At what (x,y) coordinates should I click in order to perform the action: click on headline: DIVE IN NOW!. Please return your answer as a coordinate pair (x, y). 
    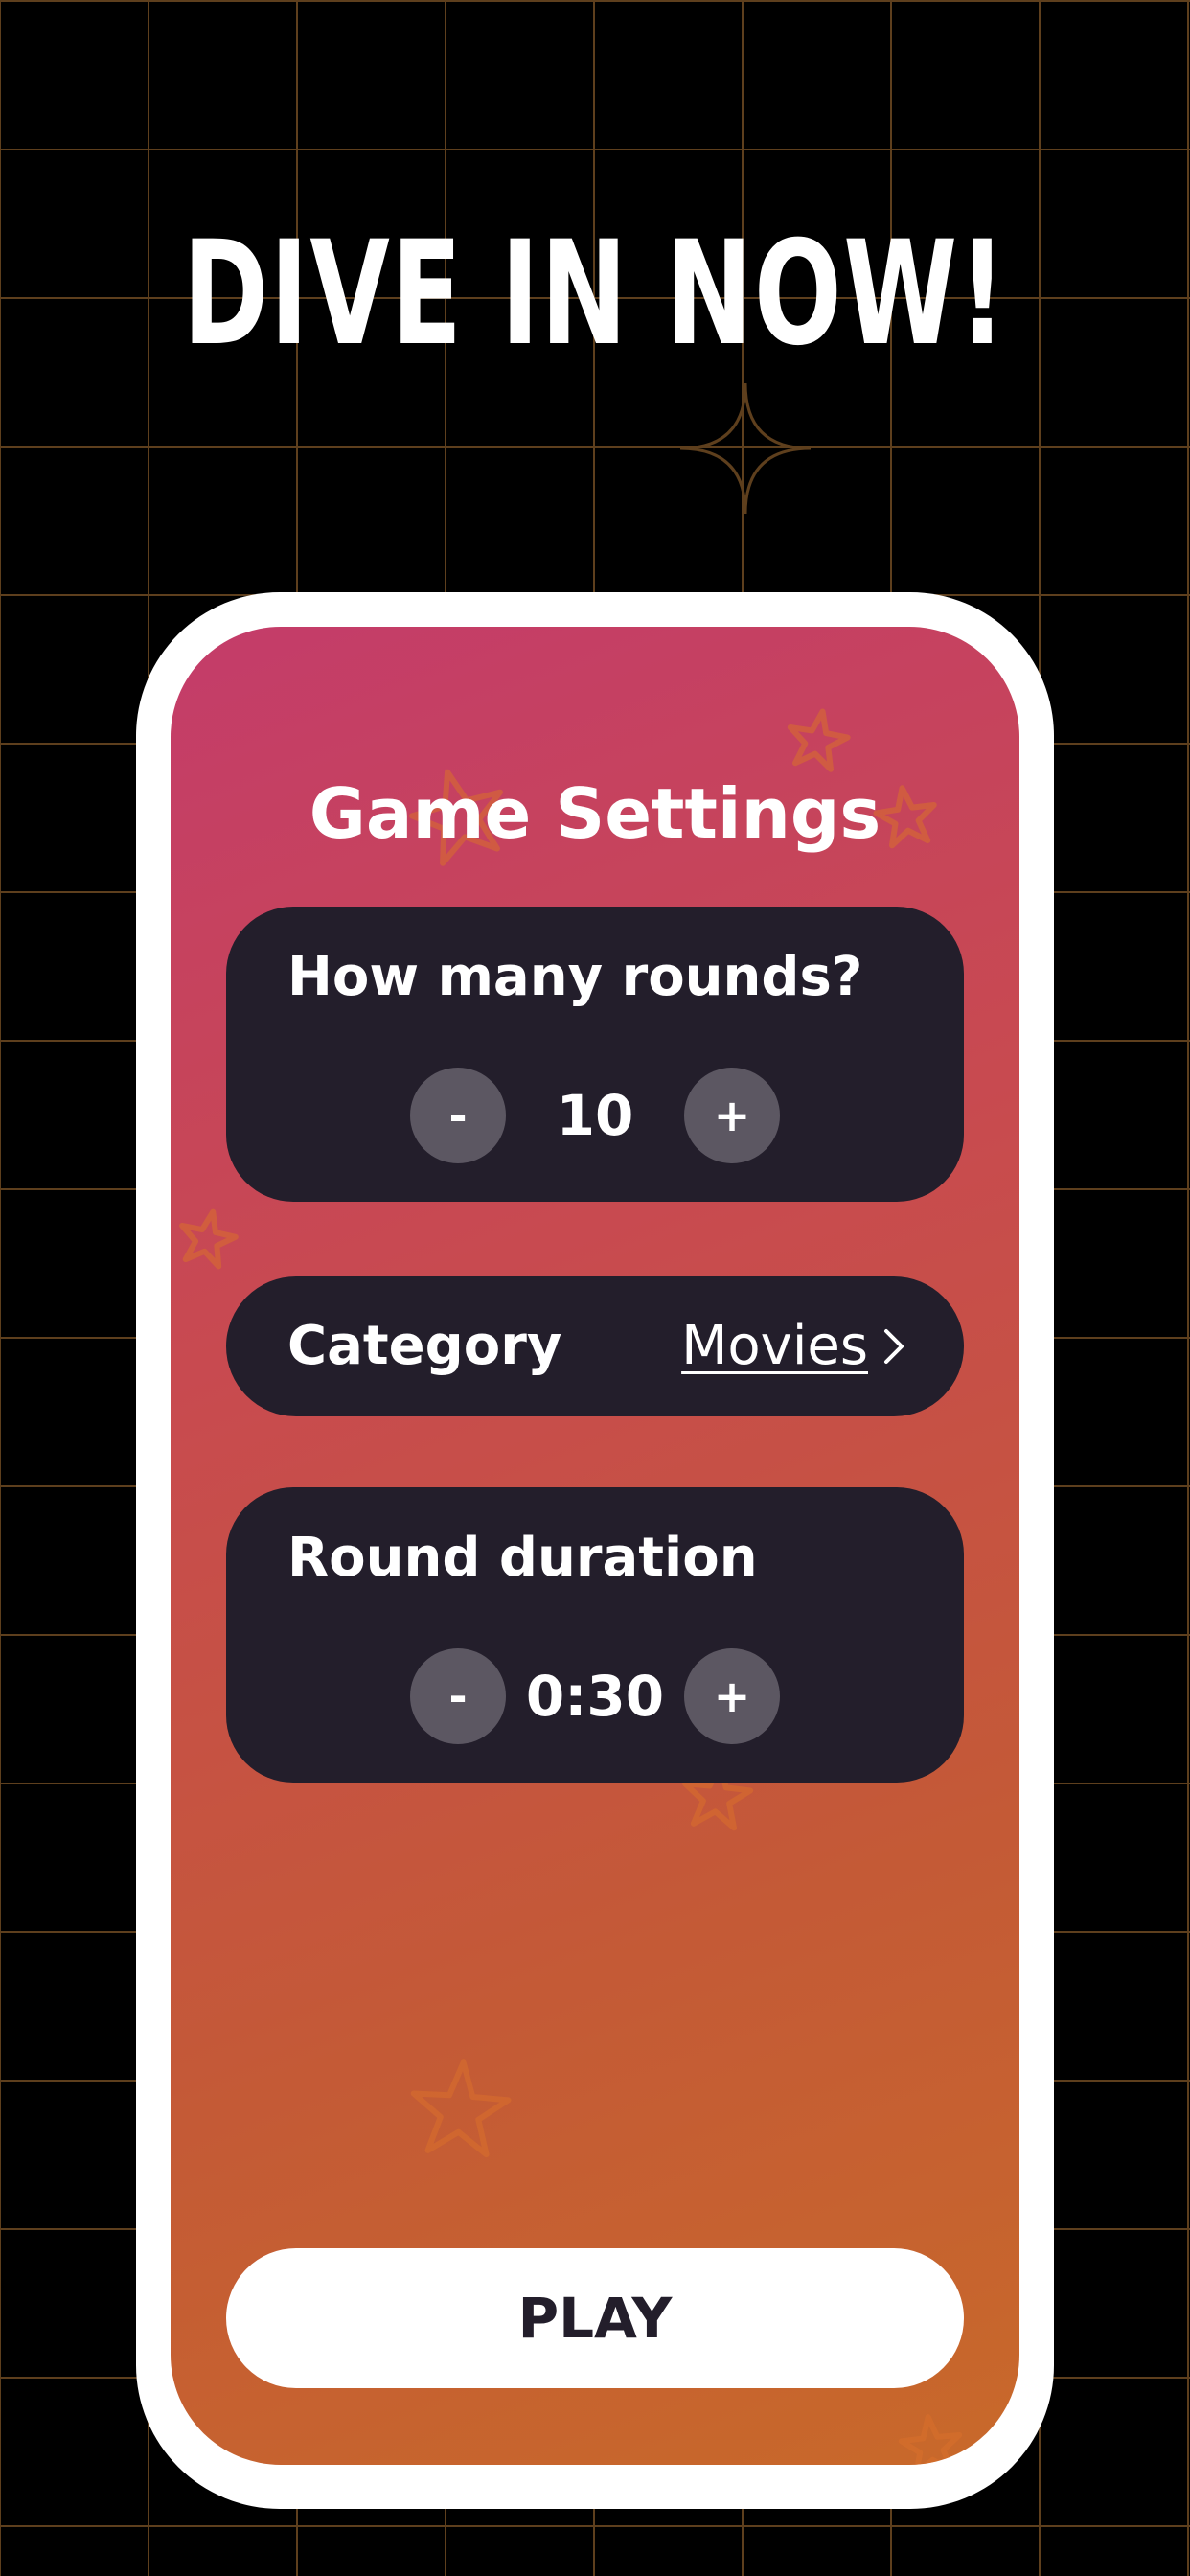
    Looking at the image, I should click on (595, 294).